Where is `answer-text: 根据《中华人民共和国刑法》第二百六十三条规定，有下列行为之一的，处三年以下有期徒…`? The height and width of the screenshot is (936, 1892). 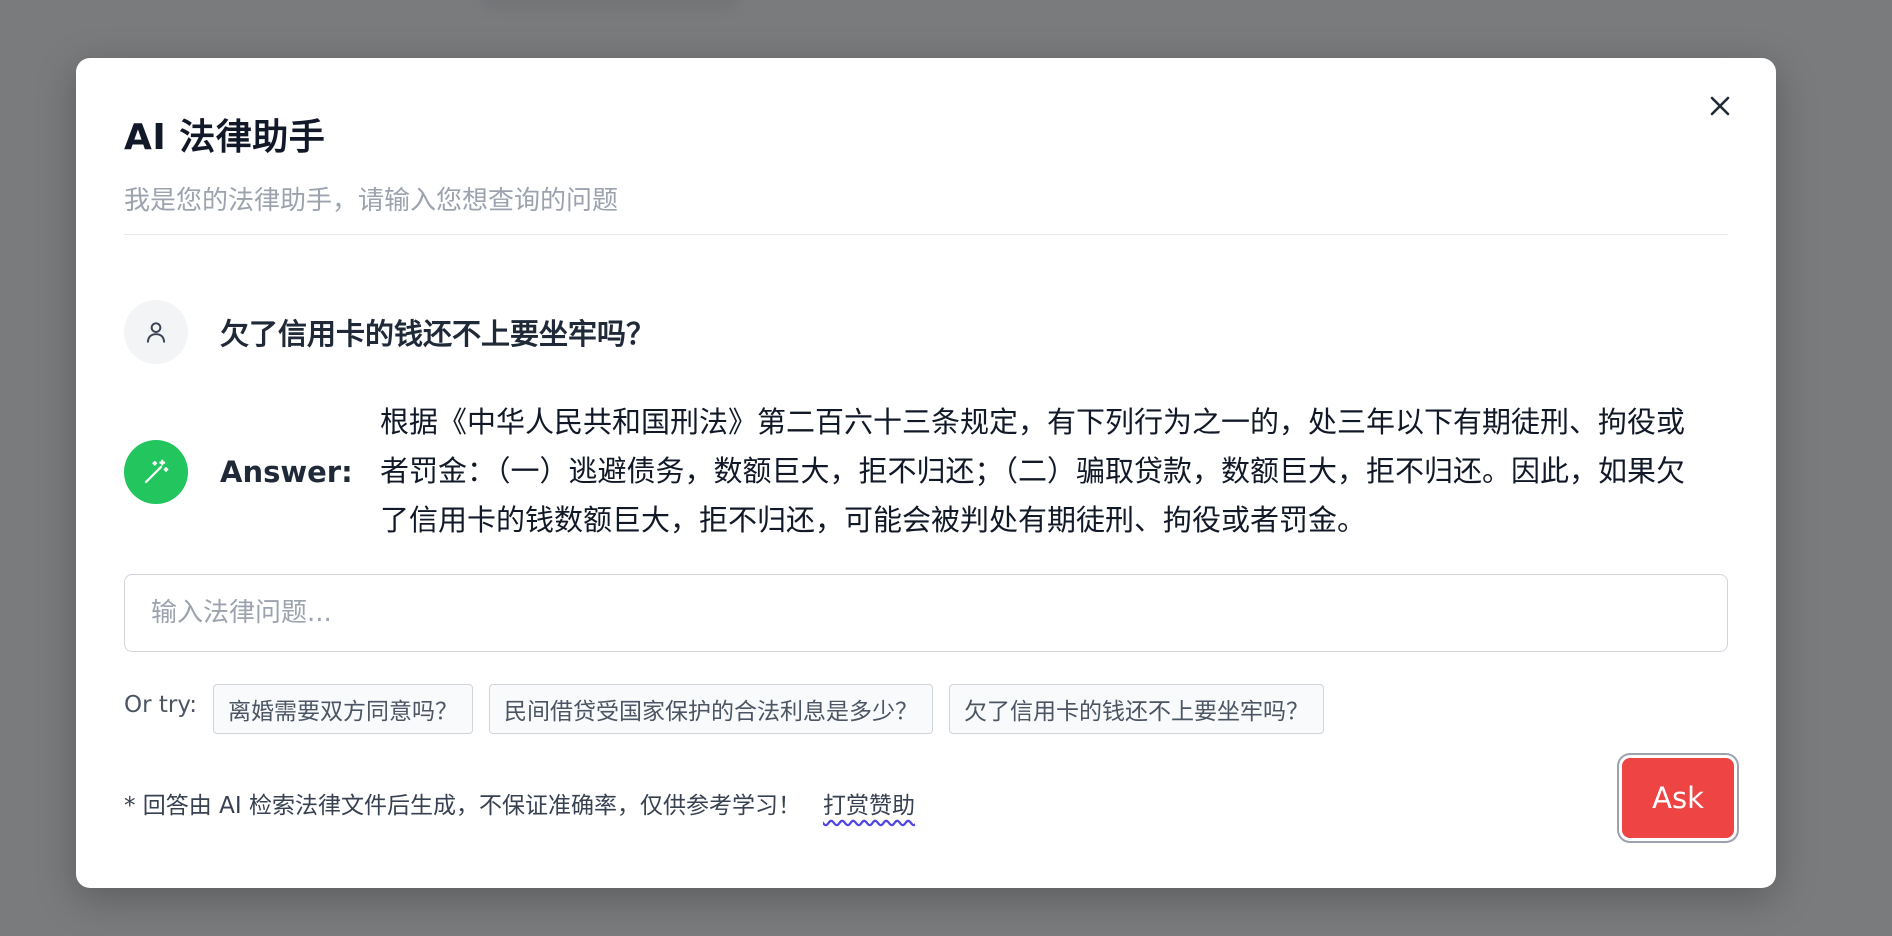 answer-text: 根据《中华人民共和国刑法》第二百六十三条规定，有下列行为之一的，处三年以下有期徒… is located at coordinates (1033, 471).